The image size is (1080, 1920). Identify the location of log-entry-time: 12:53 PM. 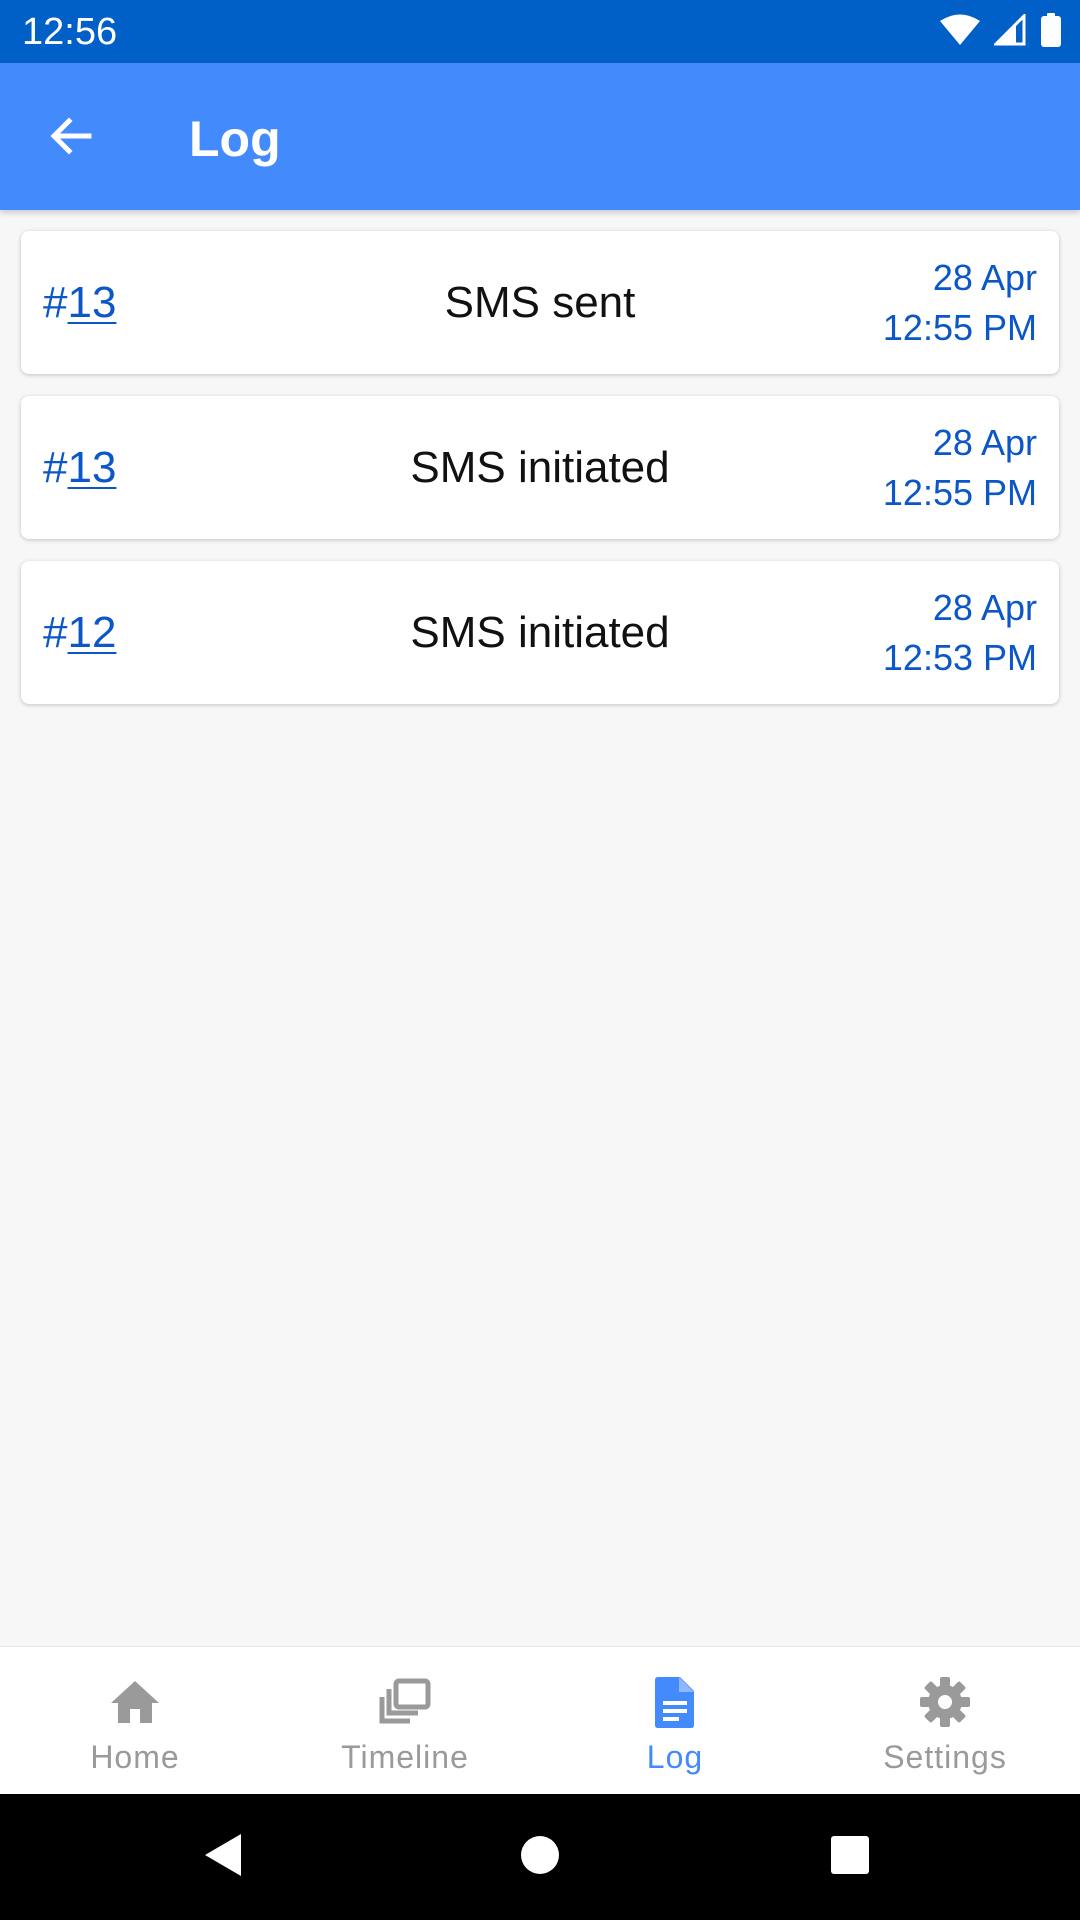
(959, 657).